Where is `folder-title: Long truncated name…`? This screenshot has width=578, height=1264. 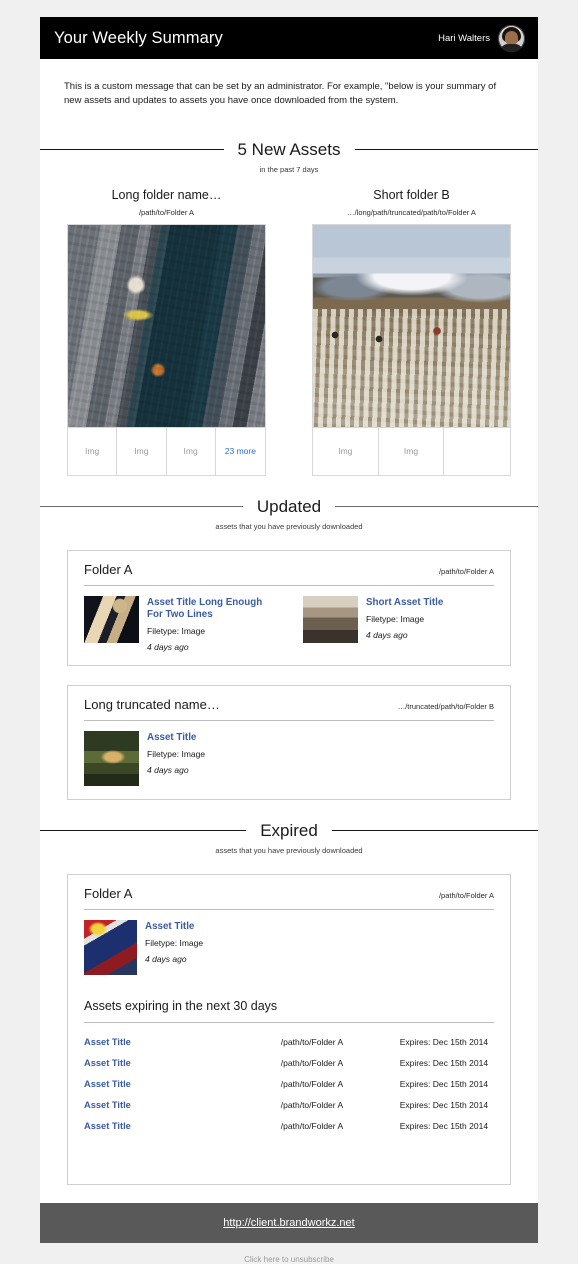 folder-title: Long truncated name… is located at coordinates (152, 704).